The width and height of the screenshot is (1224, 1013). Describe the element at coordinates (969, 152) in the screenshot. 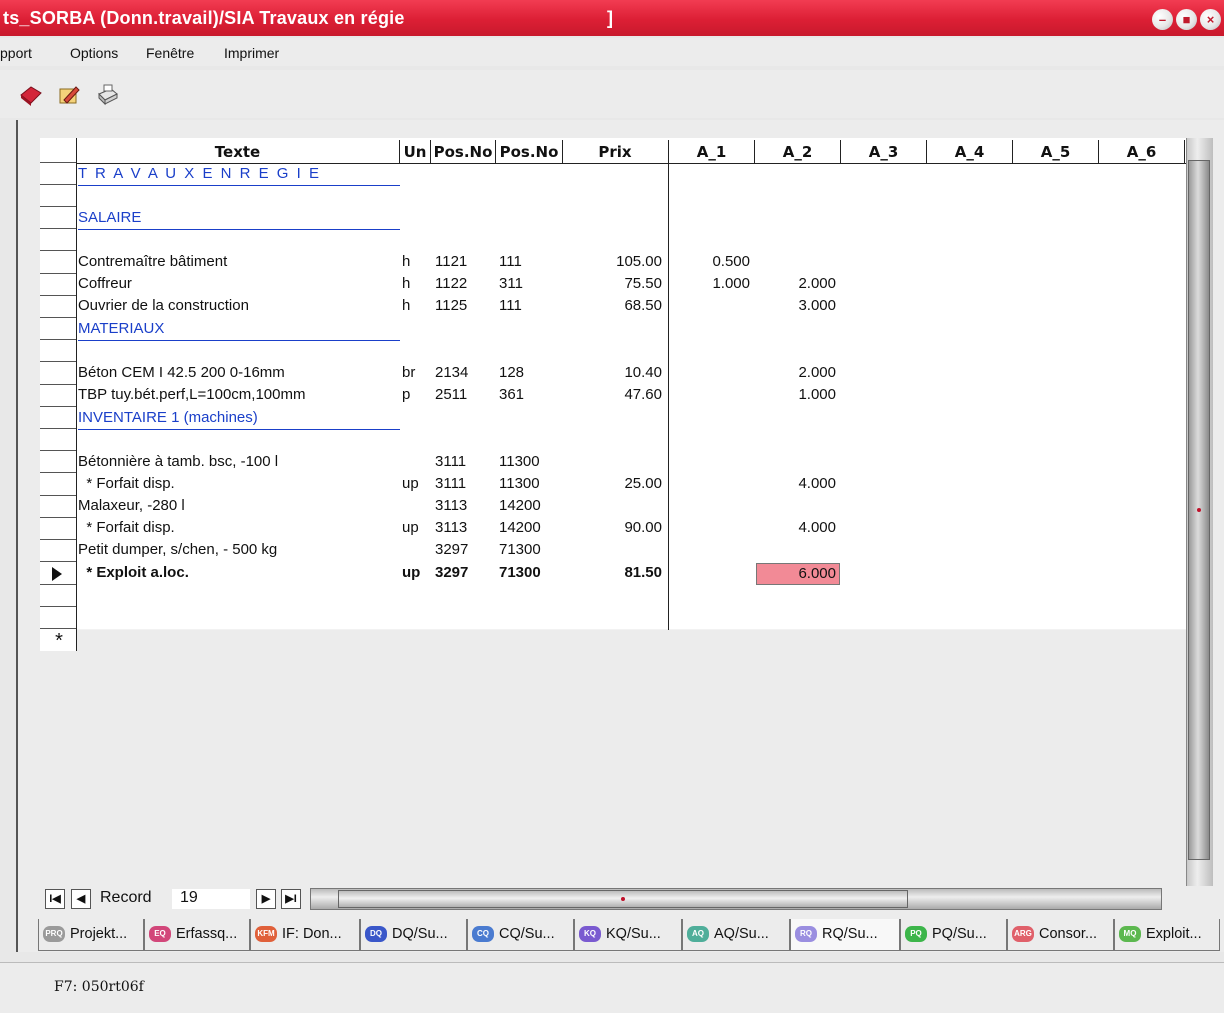

I see `header-a4: A_4` at that location.